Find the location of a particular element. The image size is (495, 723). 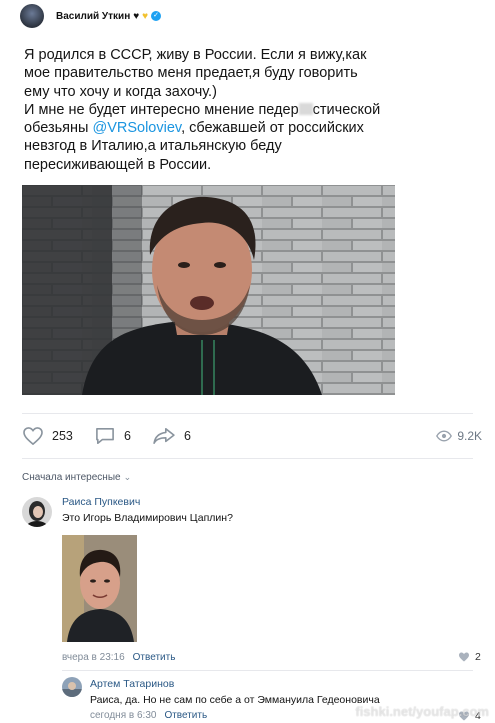

tweet-line: ему что хочу и когда захочу.) is located at coordinates (120, 91).